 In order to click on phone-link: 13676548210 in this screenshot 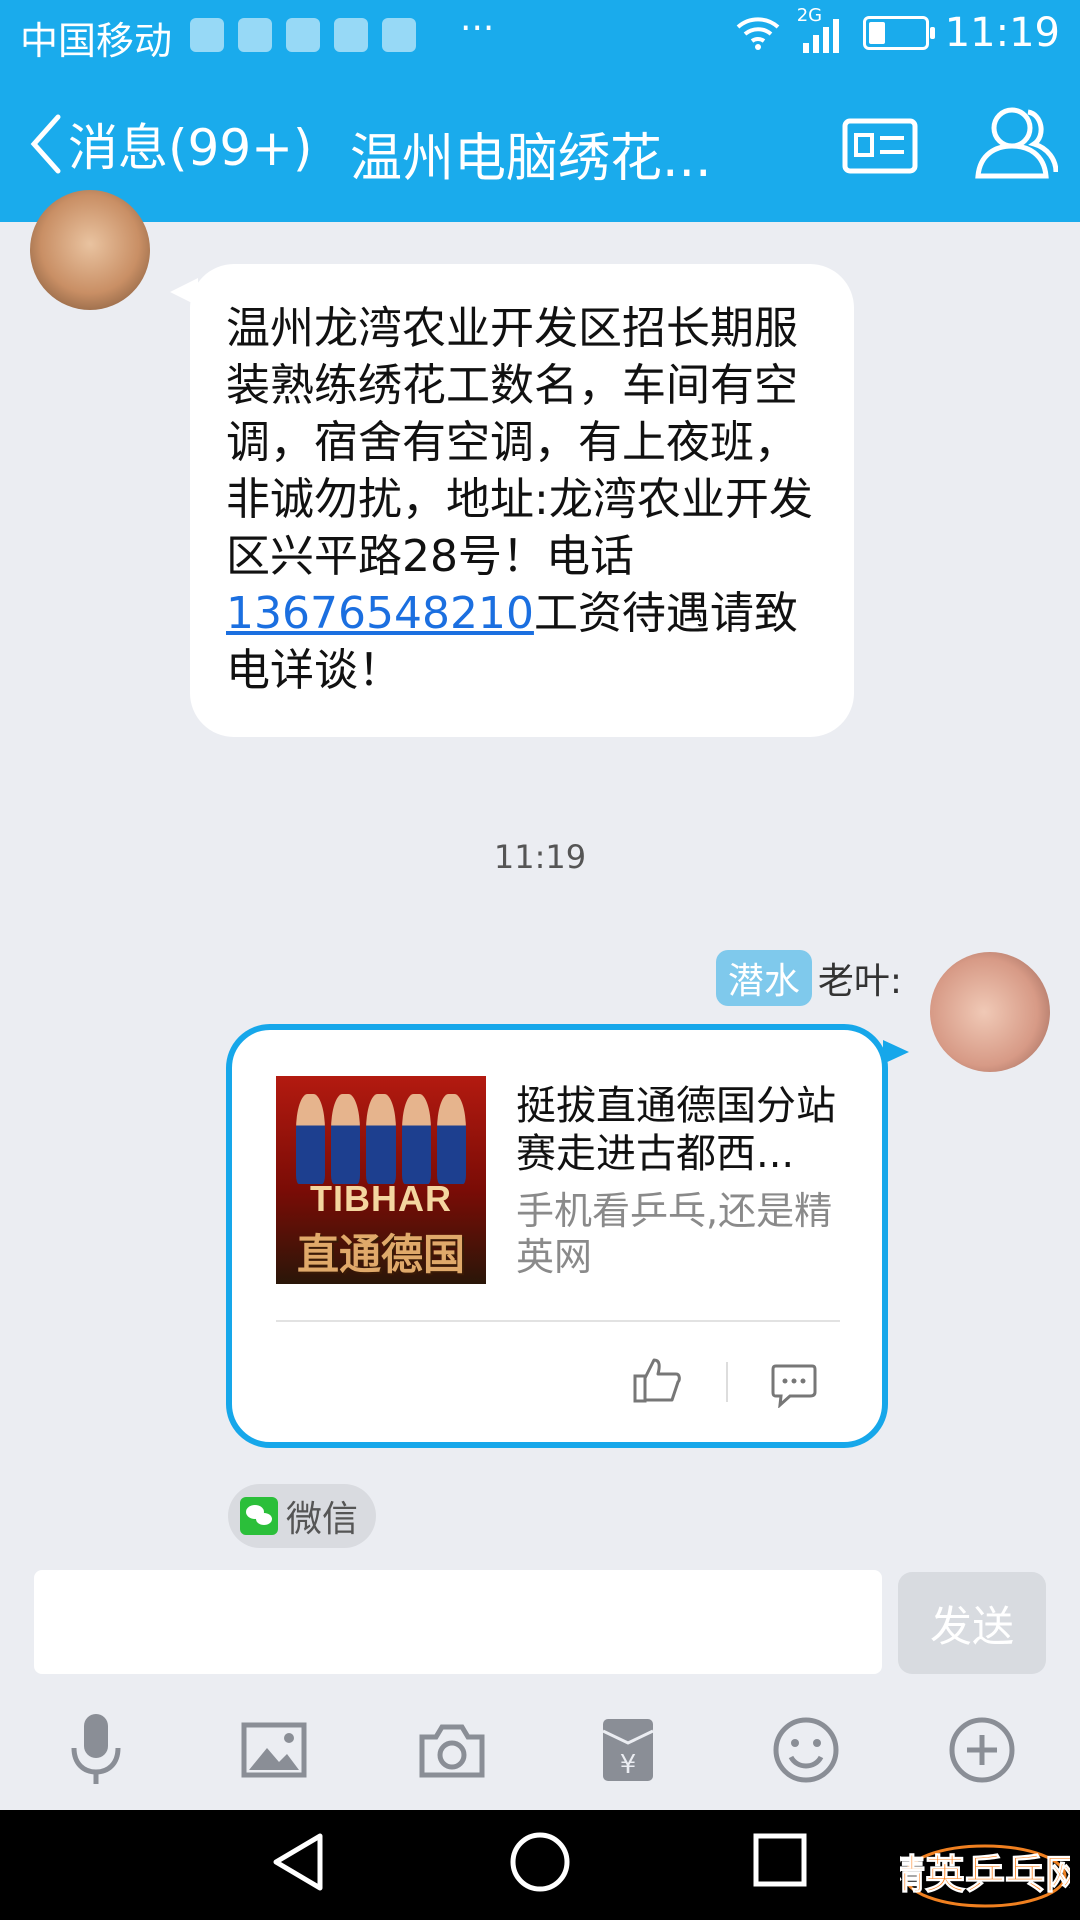, I will do `click(380, 613)`.